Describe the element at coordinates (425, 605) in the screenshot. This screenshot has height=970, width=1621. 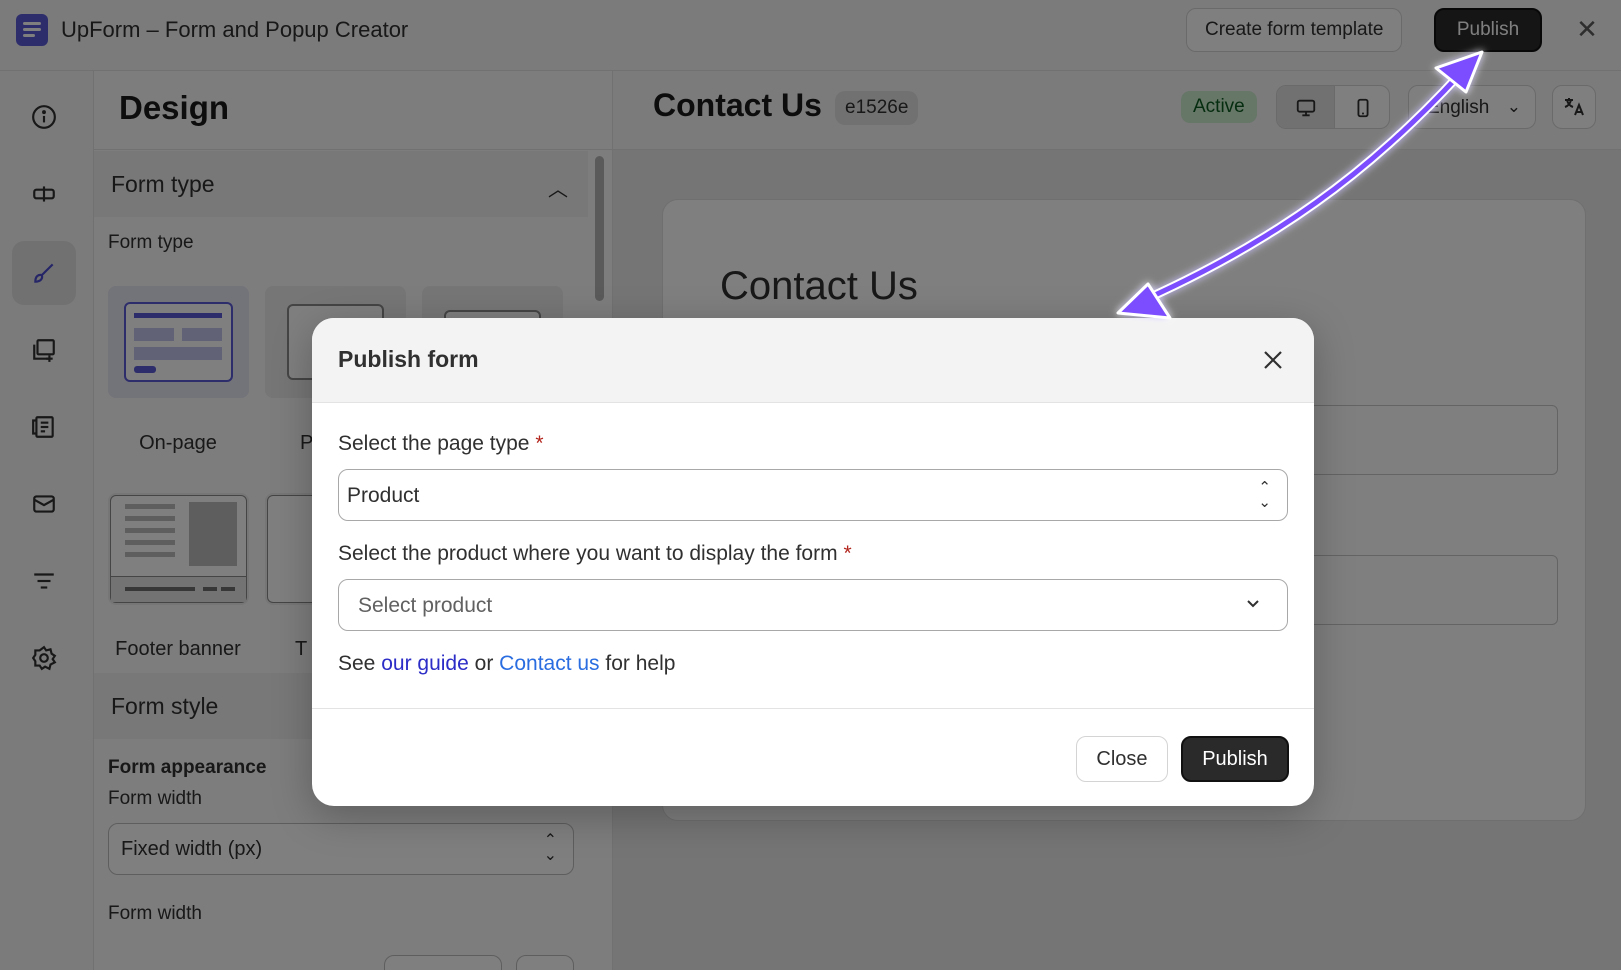
I see `product-placeholder: Select product` at that location.